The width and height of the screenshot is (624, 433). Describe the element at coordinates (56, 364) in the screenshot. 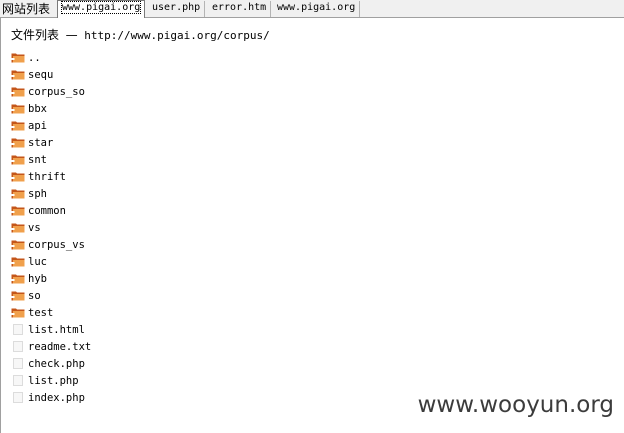

I see `file-name: check.php` at that location.